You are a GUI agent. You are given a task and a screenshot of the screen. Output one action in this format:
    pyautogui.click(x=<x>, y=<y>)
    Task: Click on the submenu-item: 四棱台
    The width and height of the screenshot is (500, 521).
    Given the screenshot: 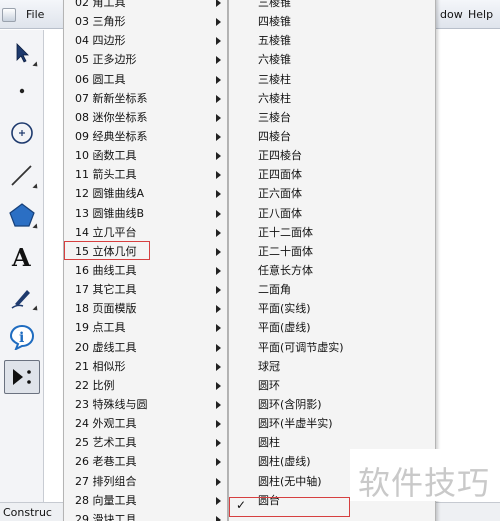 What is the action you would take?
    pyautogui.click(x=332, y=136)
    